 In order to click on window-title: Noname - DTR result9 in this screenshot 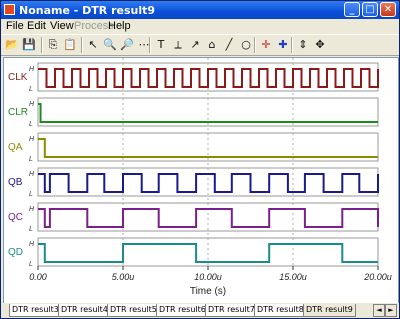, I will do `click(87, 10)`.